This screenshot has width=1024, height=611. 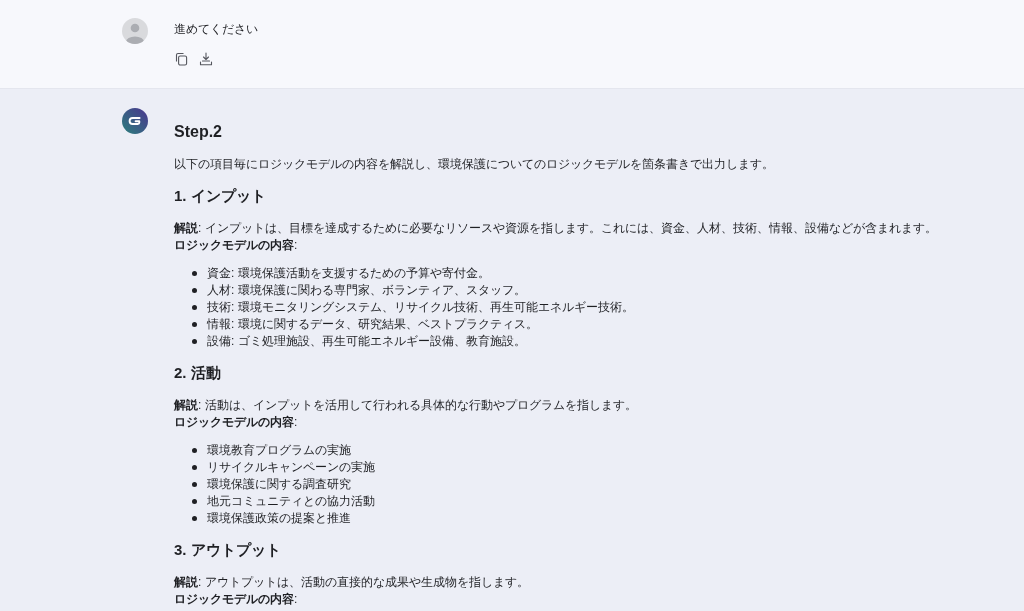 I want to click on list-item-text: 情報: 環境に関するデータ、研究結果、ベストプラクティス。, so click(x=372, y=324).